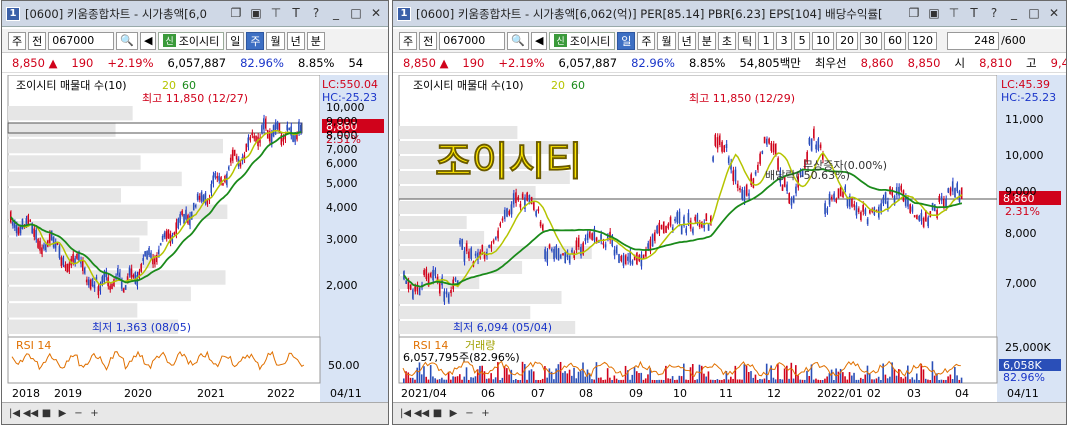 The image size is (1067, 425). What do you see at coordinates (895, 40) in the screenshot?
I see `interval-60: 60` at bounding box center [895, 40].